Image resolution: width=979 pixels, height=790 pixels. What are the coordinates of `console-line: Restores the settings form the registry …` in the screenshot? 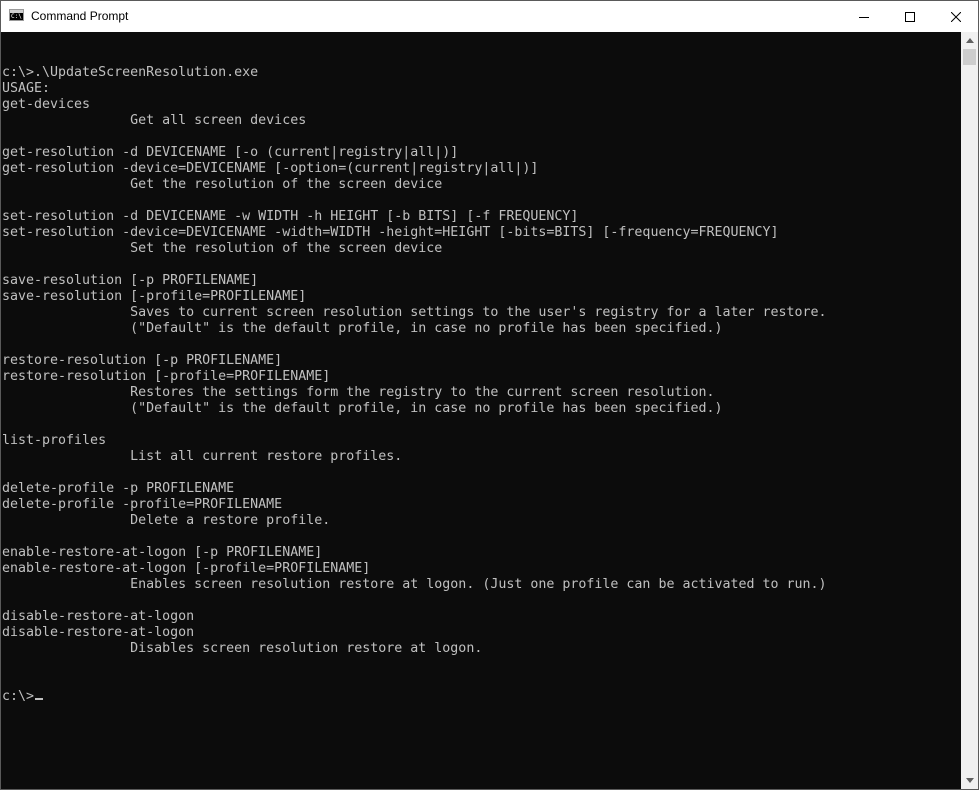 It's located at (358, 392).